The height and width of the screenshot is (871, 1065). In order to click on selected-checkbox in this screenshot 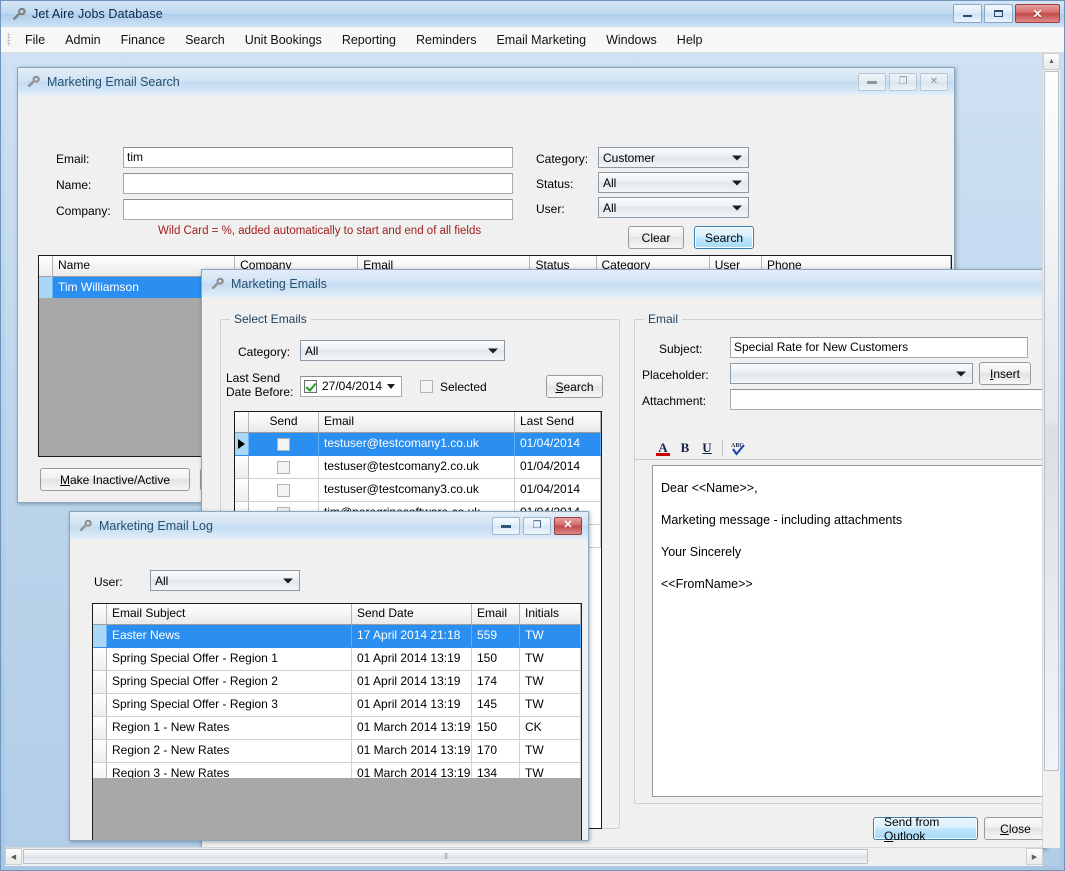, I will do `click(426, 386)`.